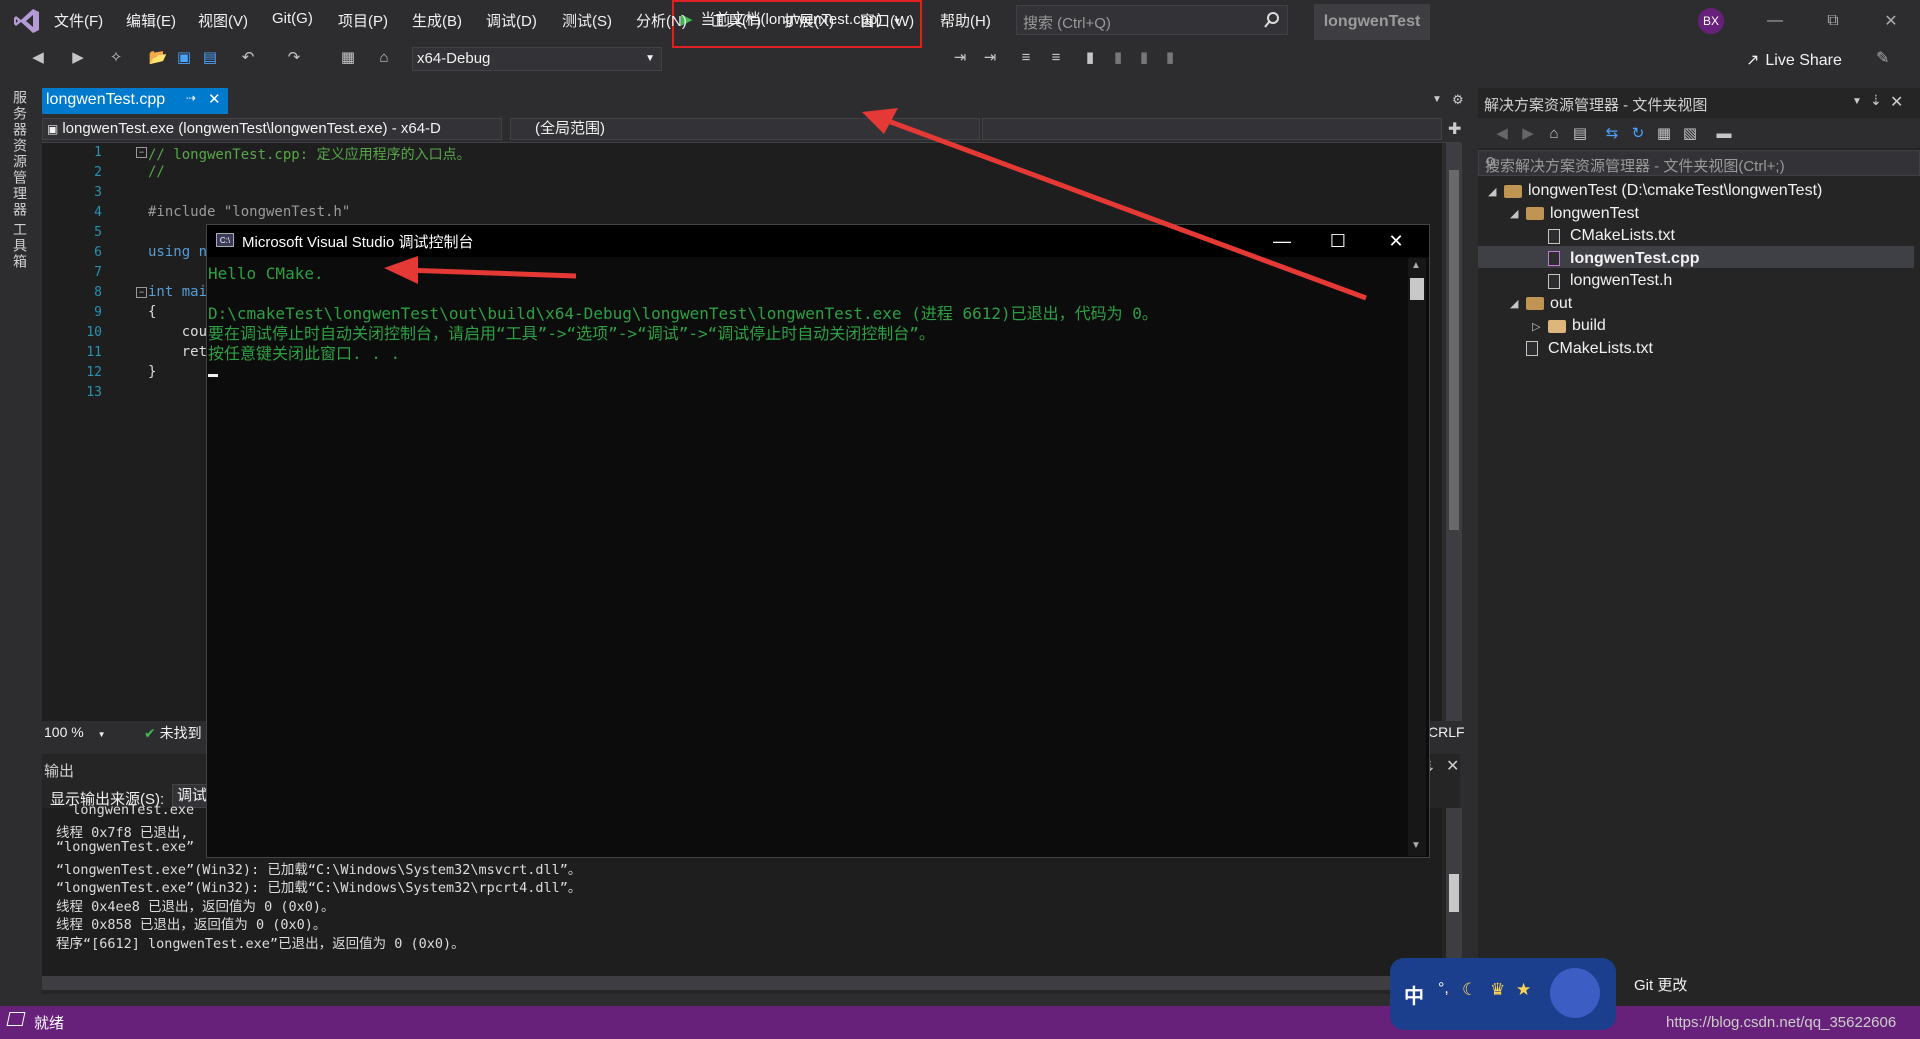 The width and height of the screenshot is (1920, 1039). Describe the element at coordinates (1621, 280) in the screenshot. I see `tree-item-label: longwenTest.h` at that location.